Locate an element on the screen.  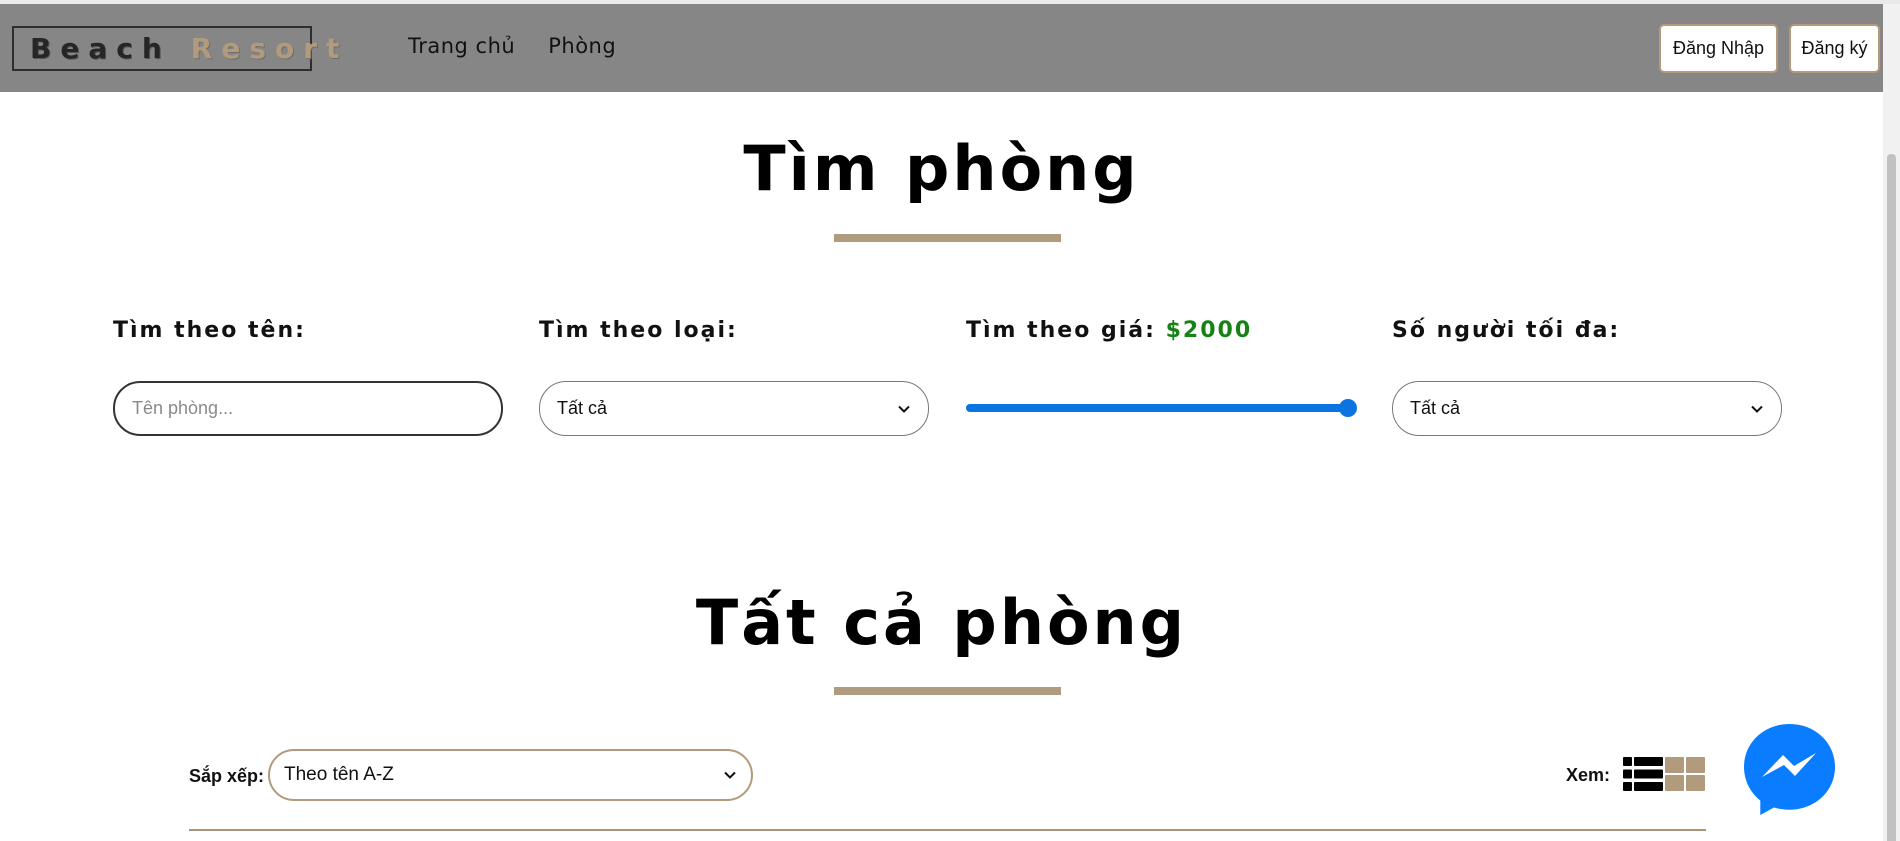
price-slider is located at coordinates (1161, 408).